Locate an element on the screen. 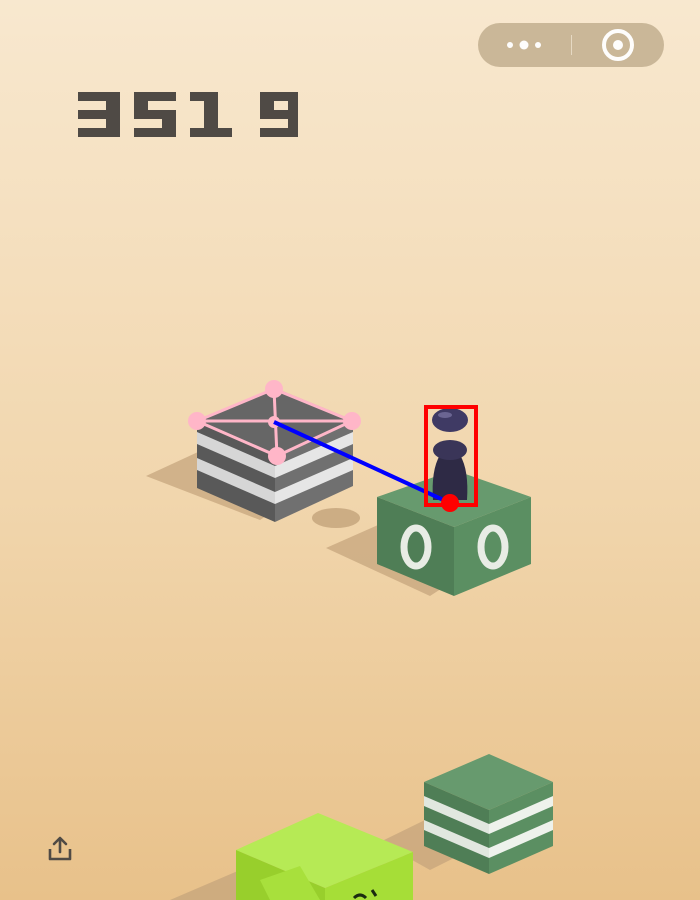 The image size is (700, 900). lime-block is located at coordinates (291, 856).